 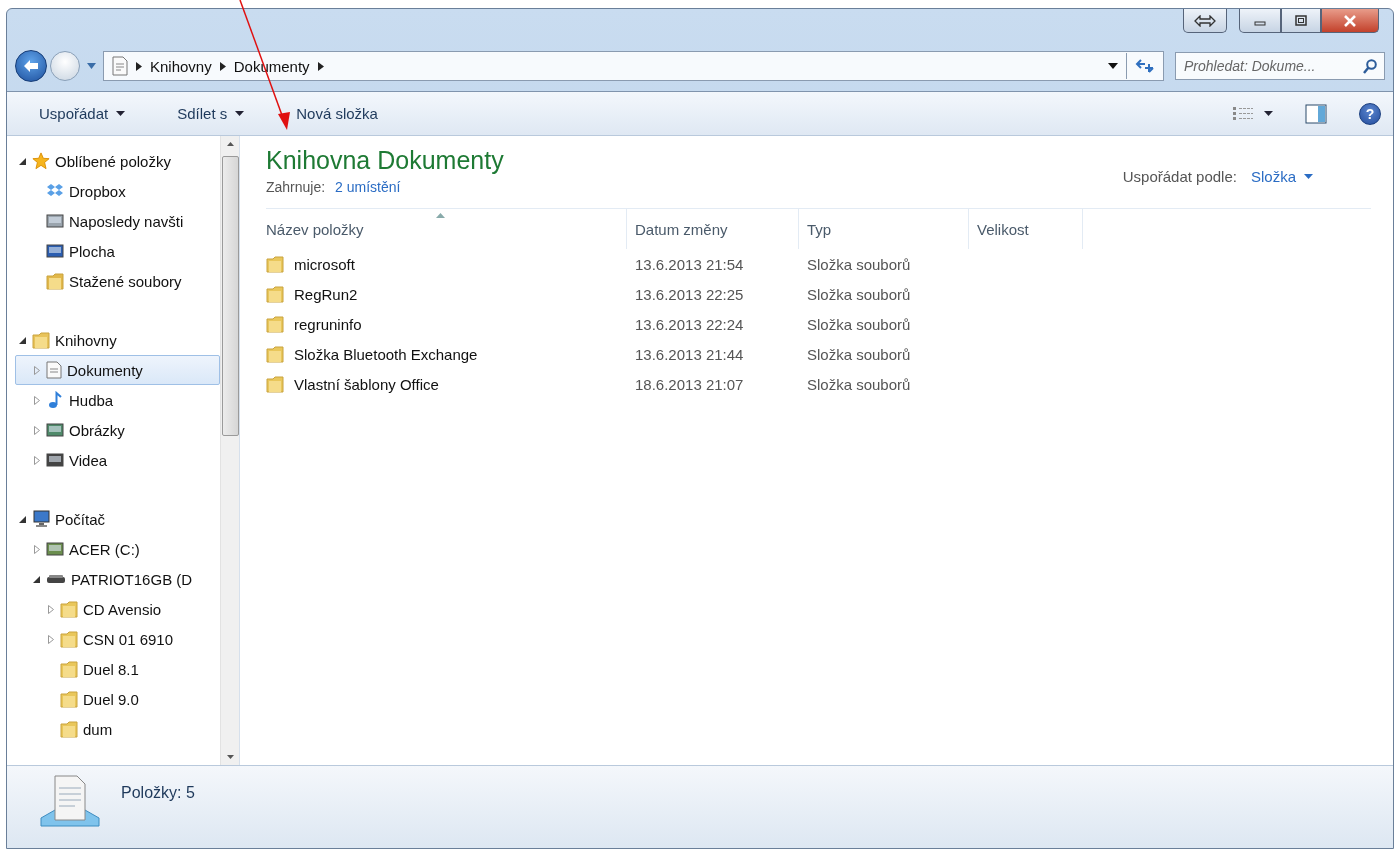 What do you see at coordinates (98, 729) in the screenshot?
I see `tree-item-label: dum` at bounding box center [98, 729].